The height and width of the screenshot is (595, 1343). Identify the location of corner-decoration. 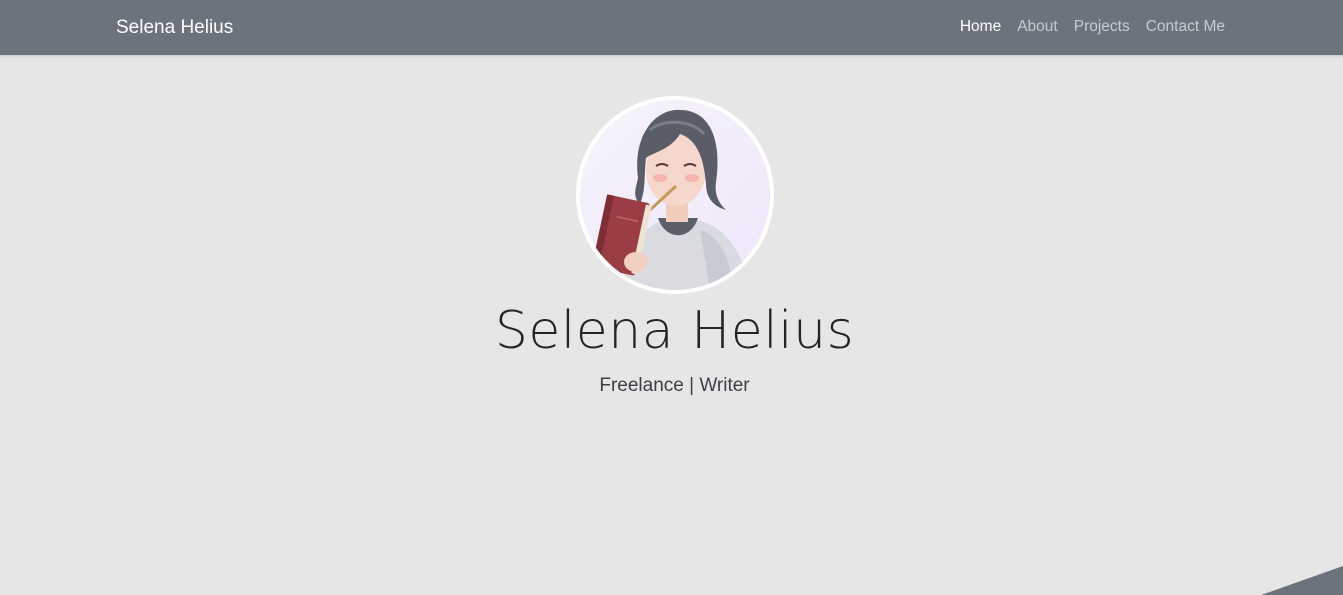
(1302, 580).